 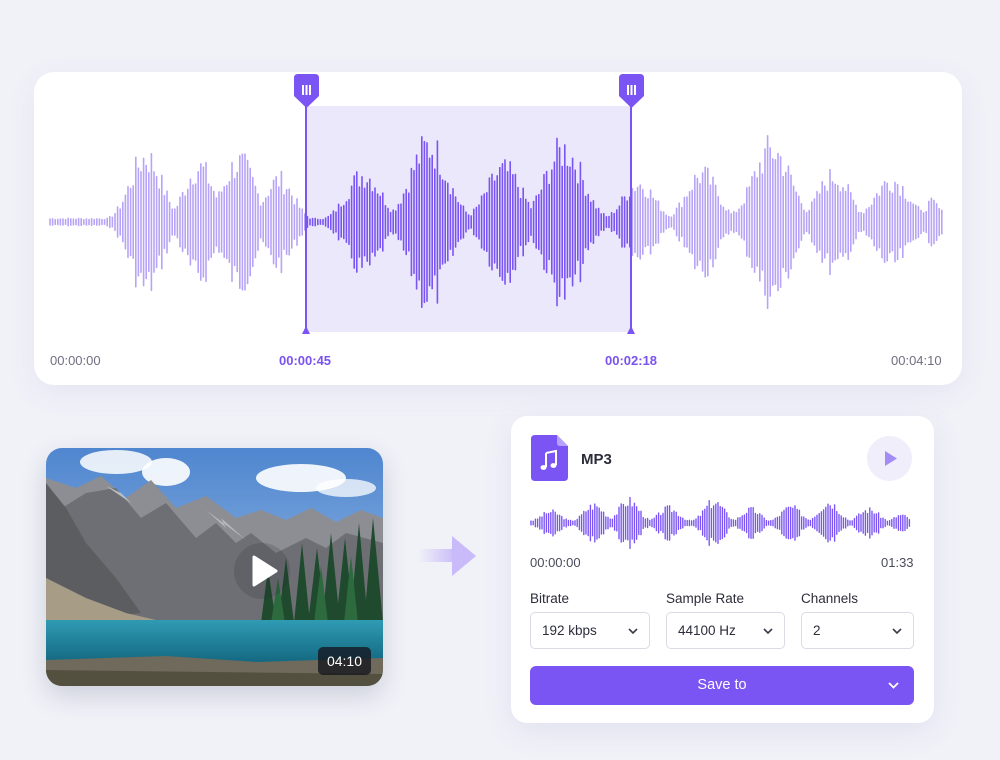 What do you see at coordinates (897, 562) in the screenshot?
I see `preview-end-time: 01:33` at bounding box center [897, 562].